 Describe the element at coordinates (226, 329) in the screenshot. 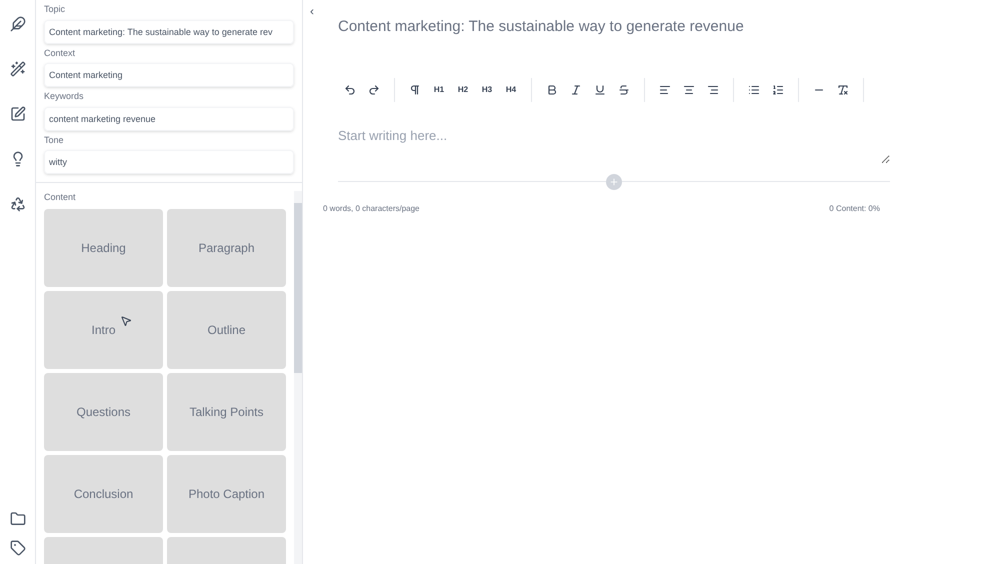

I see `content-card: Outline` at that location.